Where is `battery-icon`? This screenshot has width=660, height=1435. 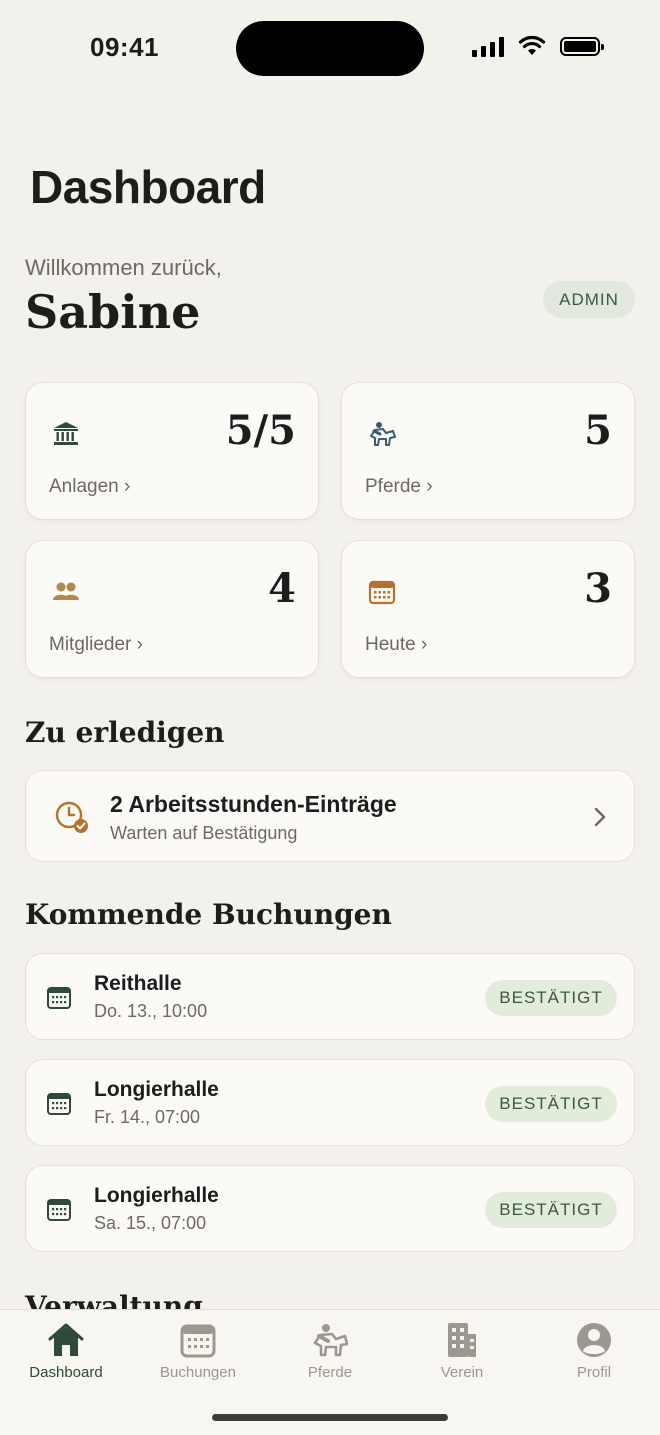 battery-icon is located at coordinates (582, 46).